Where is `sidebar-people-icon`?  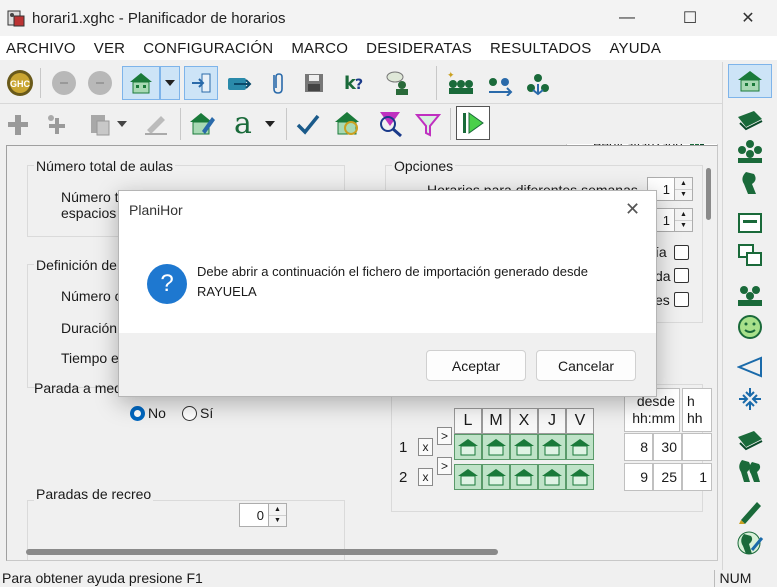 sidebar-people-icon is located at coordinates (750, 295).